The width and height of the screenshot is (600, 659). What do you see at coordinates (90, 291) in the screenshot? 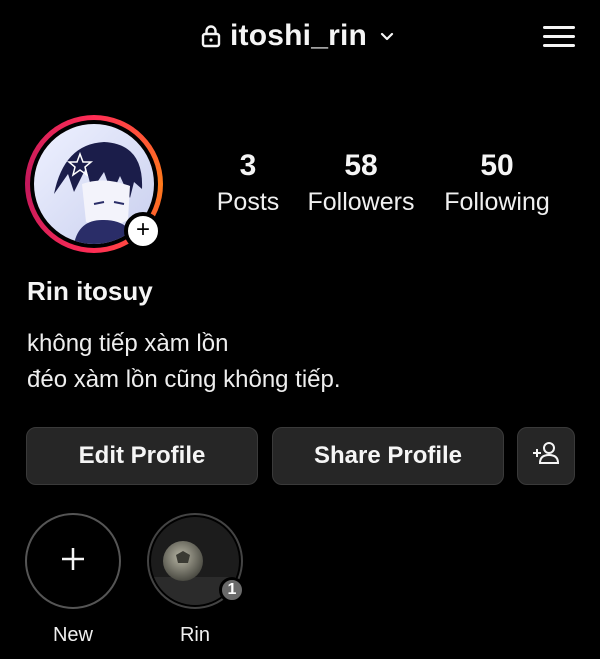
I see `display-name: Rin itosuy` at bounding box center [90, 291].